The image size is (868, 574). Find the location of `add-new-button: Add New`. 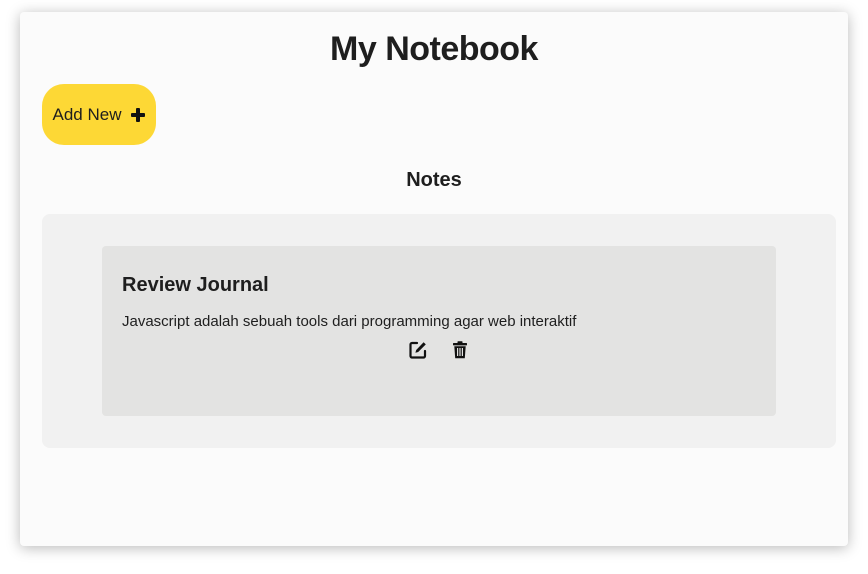

add-new-button: Add New is located at coordinates (99, 114).